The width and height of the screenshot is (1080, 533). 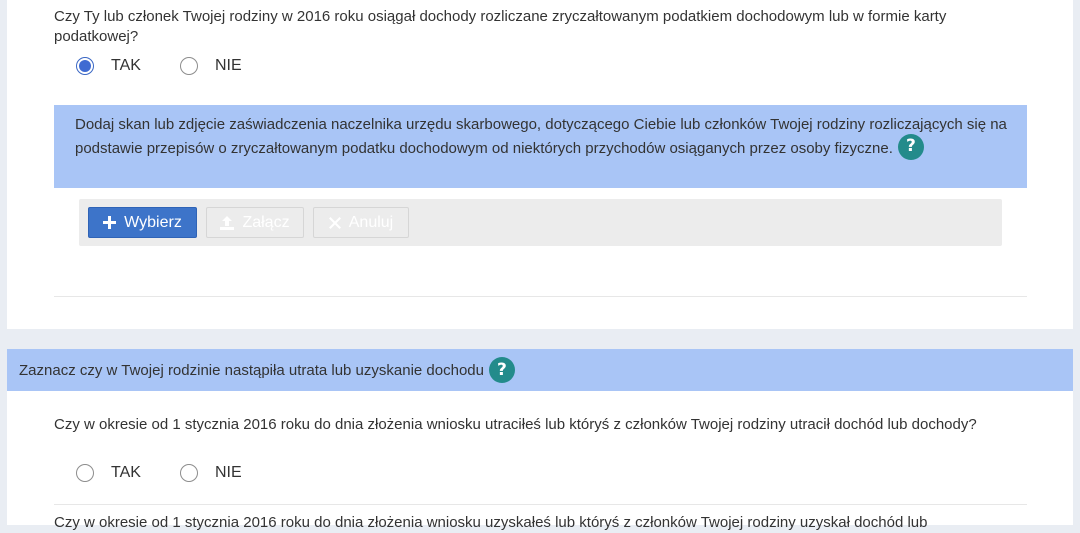 I want to click on upload-icon, so click(x=227, y=222).